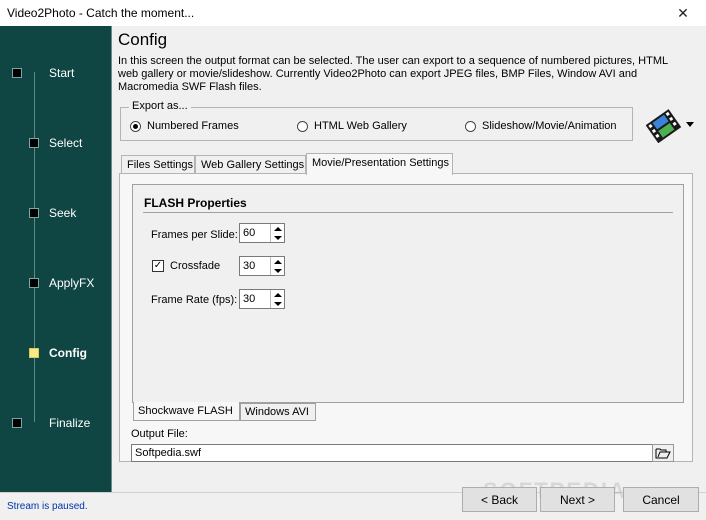 The height and width of the screenshot is (520, 706). Describe the element at coordinates (68, 353) in the screenshot. I see `sidebar-item-label: Config` at that location.